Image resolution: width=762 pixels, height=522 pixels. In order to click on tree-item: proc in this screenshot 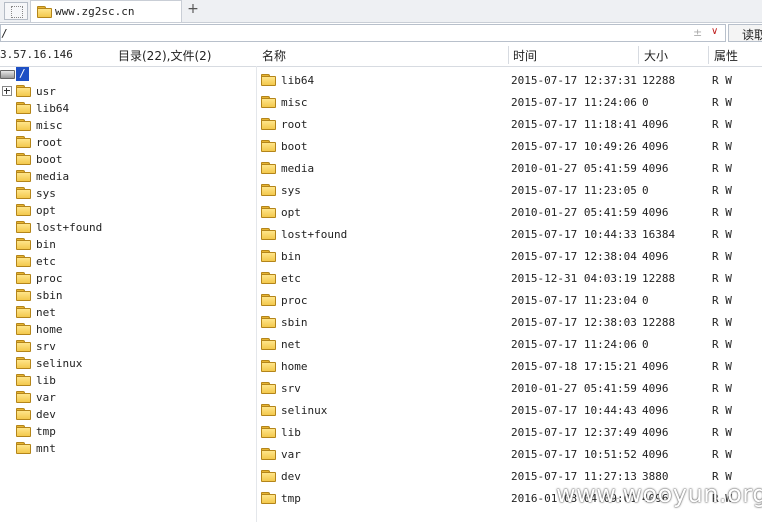, I will do `click(128, 278)`.